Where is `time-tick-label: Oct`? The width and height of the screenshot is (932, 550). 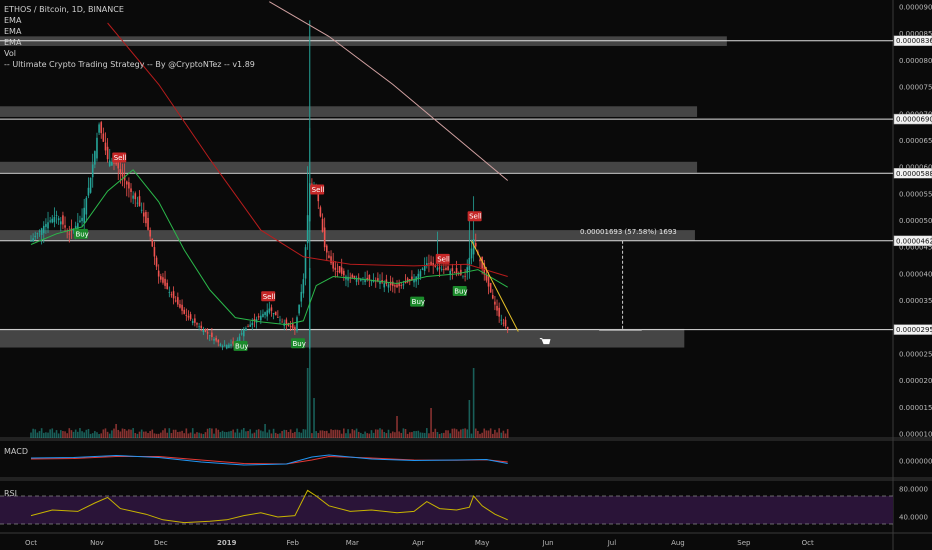 time-tick-label: Oct is located at coordinates (808, 543).